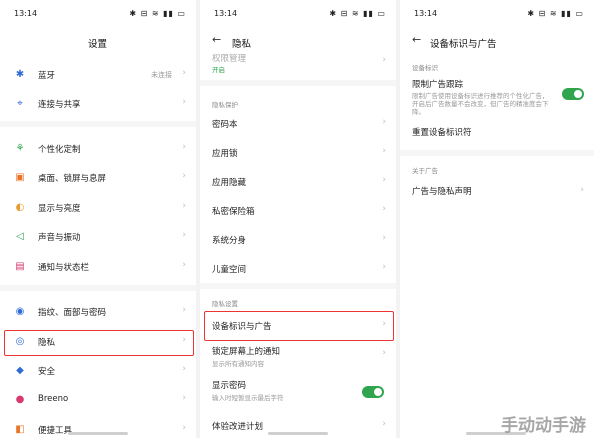 This screenshot has height=438, width=594. I want to click on privacy-item-4: 私密保险箱 ›, so click(298, 211).